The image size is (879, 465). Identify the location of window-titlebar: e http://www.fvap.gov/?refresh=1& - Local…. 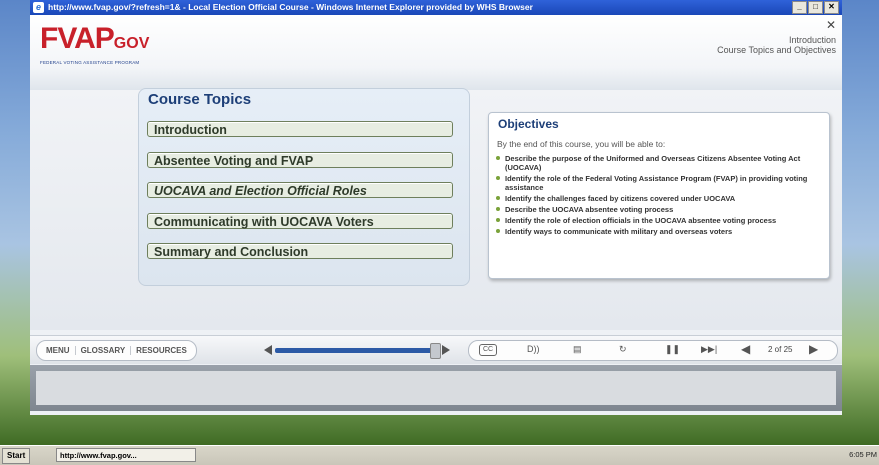
(436, 7).